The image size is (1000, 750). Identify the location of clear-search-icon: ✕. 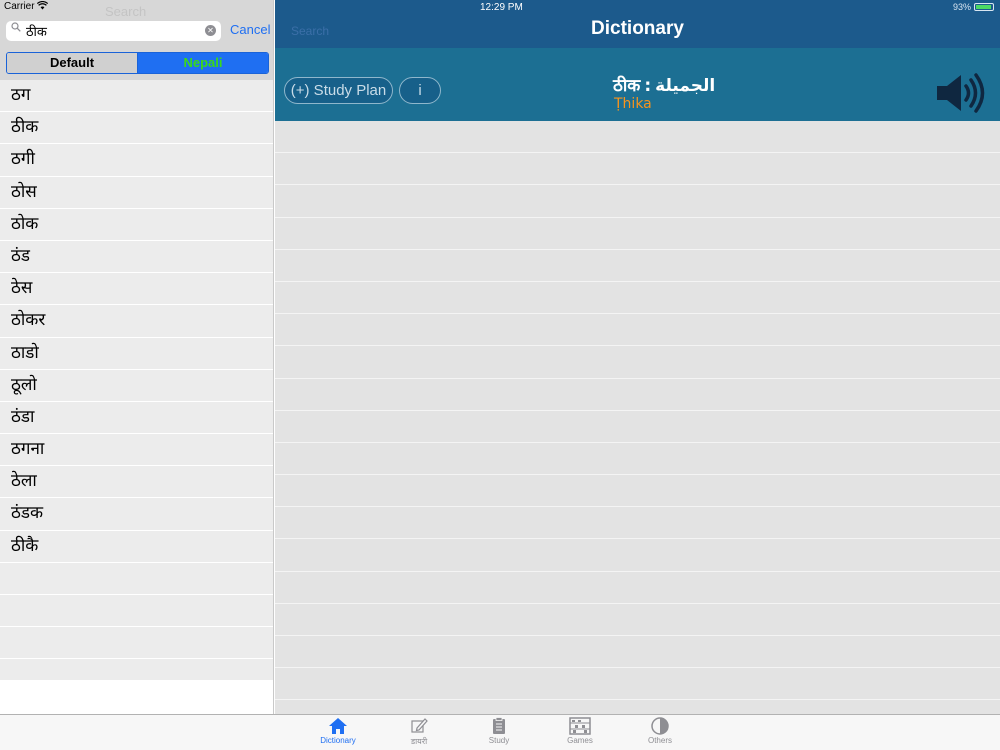
(210, 30).